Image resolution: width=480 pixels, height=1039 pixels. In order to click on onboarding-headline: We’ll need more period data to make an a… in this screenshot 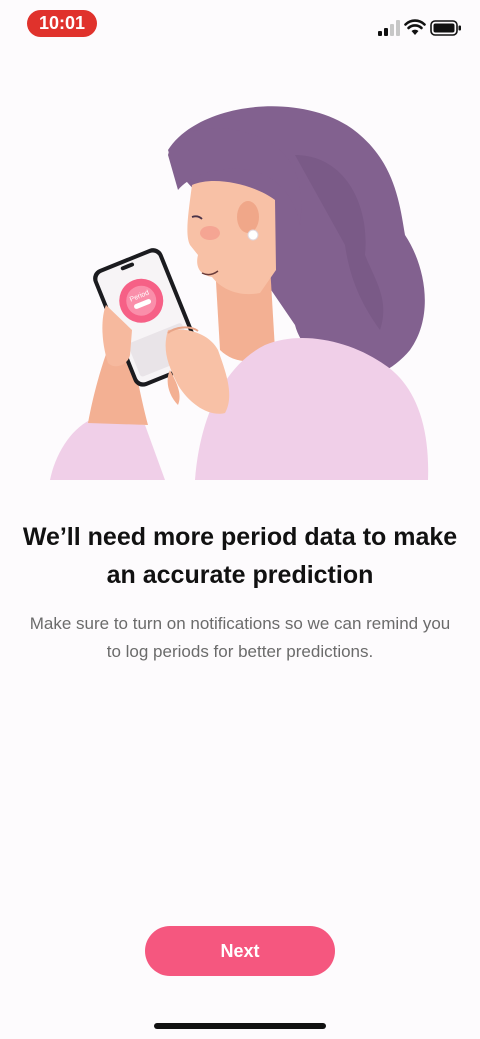, I will do `click(240, 556)`.